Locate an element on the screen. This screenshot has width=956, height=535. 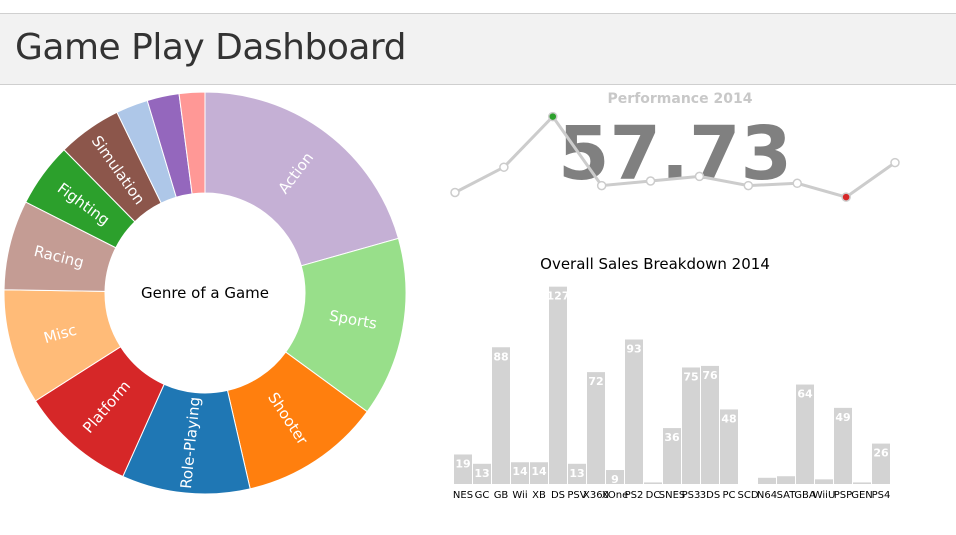
bar-value-label: 19 is located at coordinates (462, 463).